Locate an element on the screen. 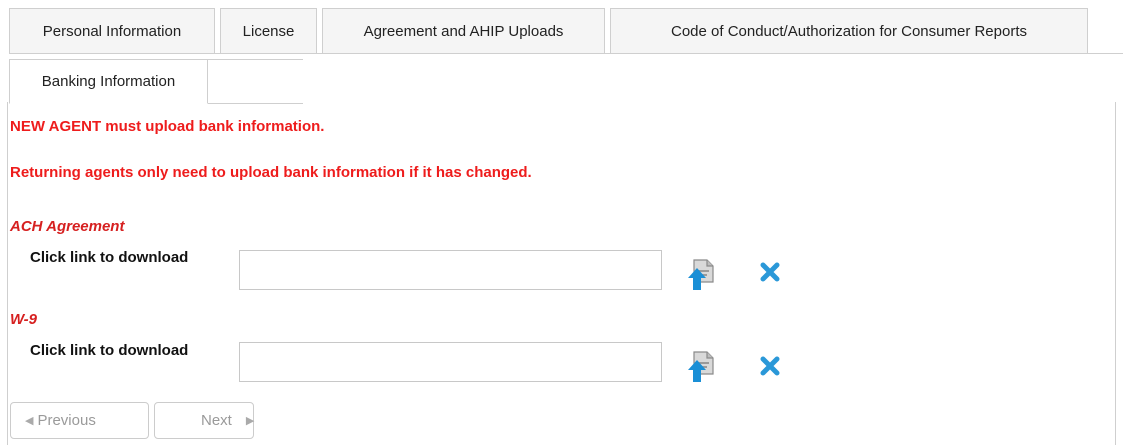 Image resolution: width=1123 pixels, height=445 pixels. ach-download-link: Click link to download is located at coordinates (109, 257).